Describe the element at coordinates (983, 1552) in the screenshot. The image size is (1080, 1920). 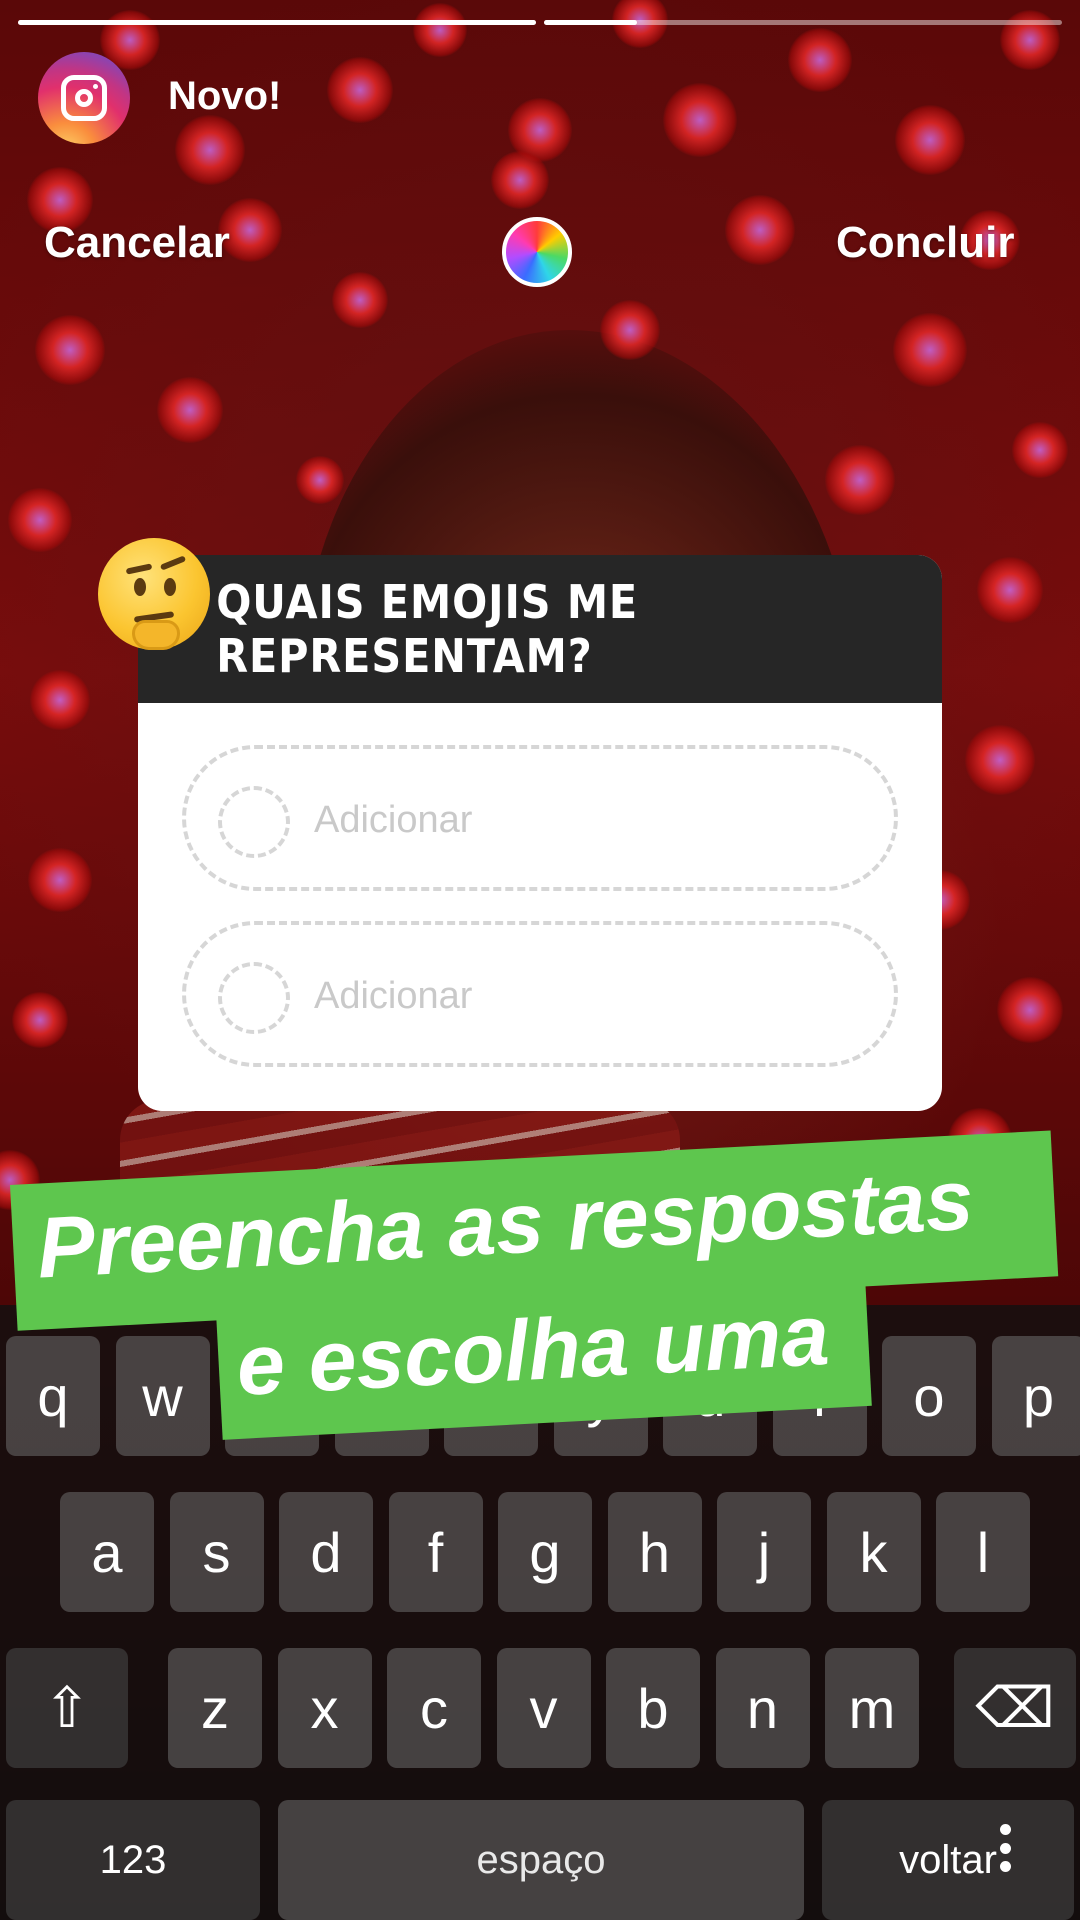
I see `key-l: l` at that location.